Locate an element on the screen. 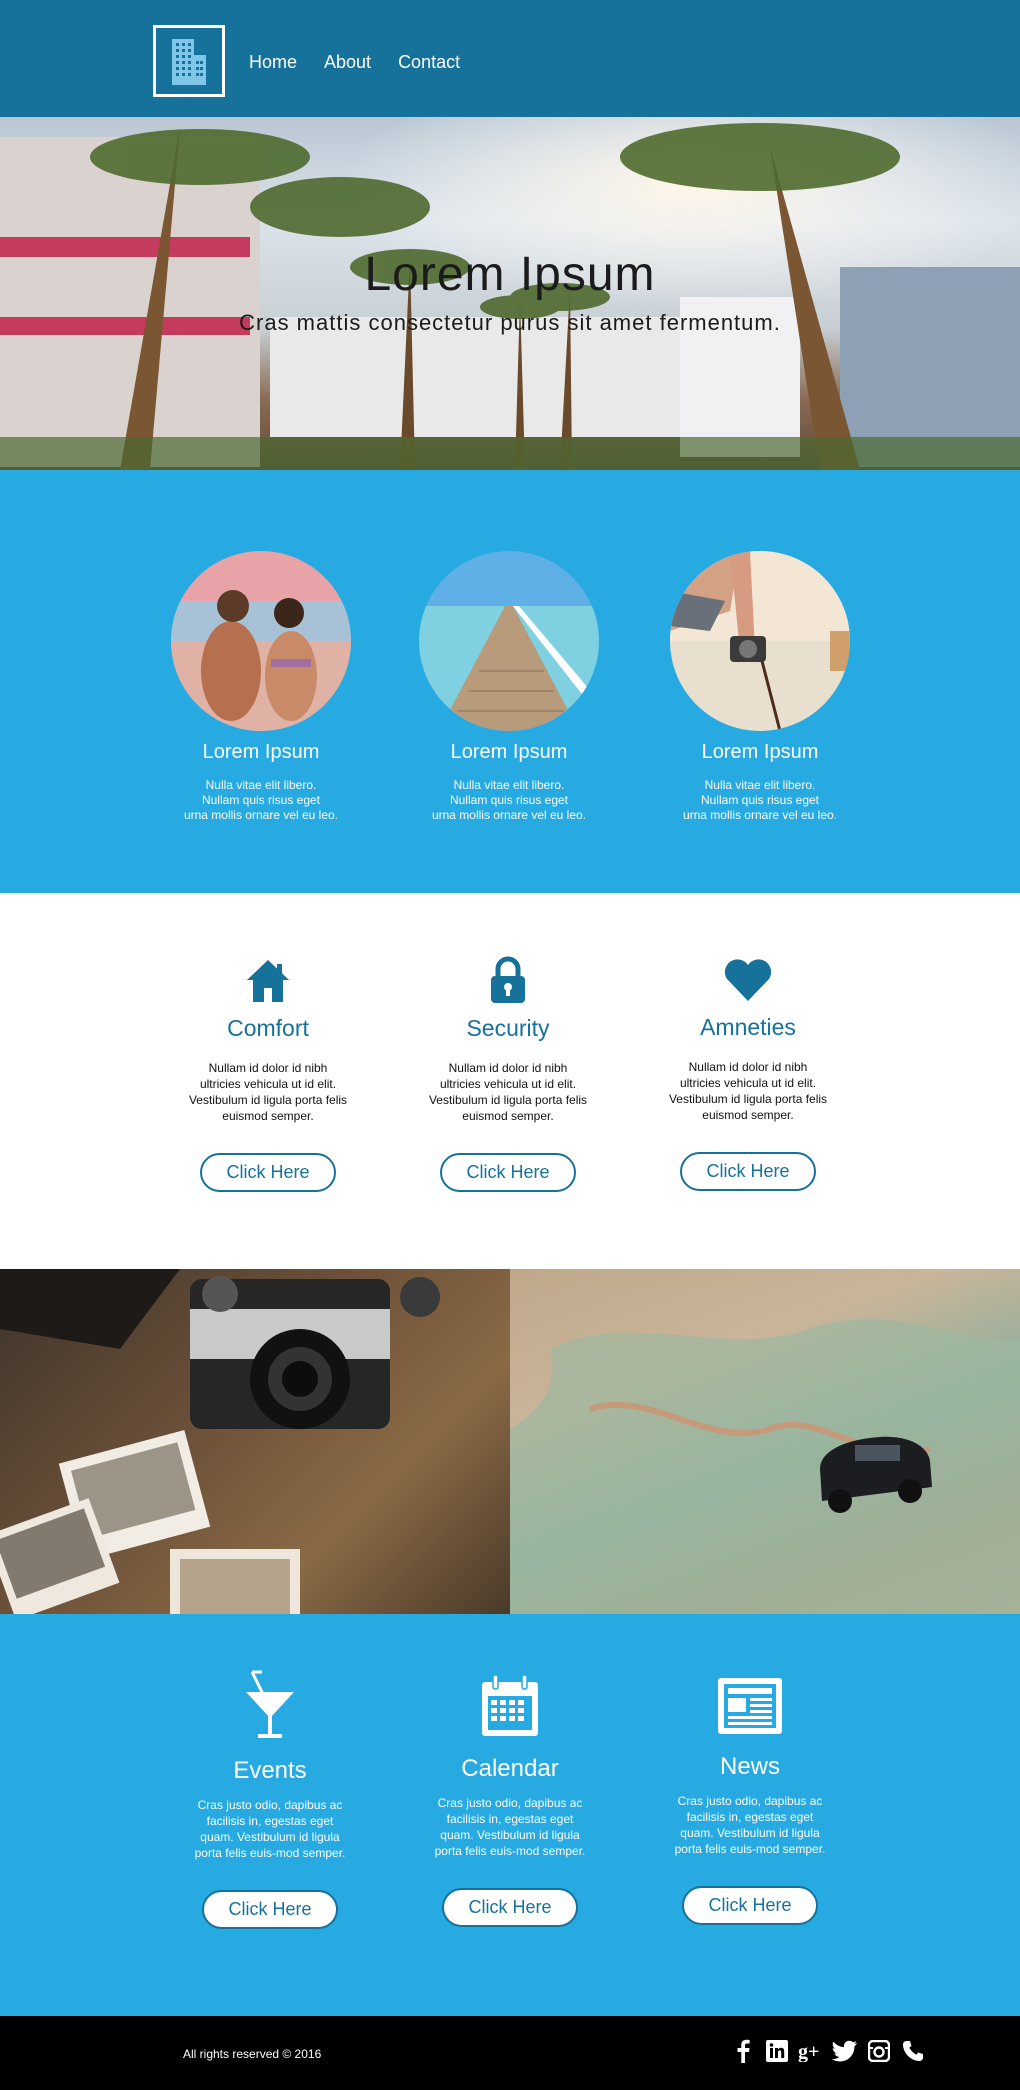 Image resolution: width=1020 pixels, height=2090 pixels. google-plus-icon: g+ is located at coordinates (811, 2051).